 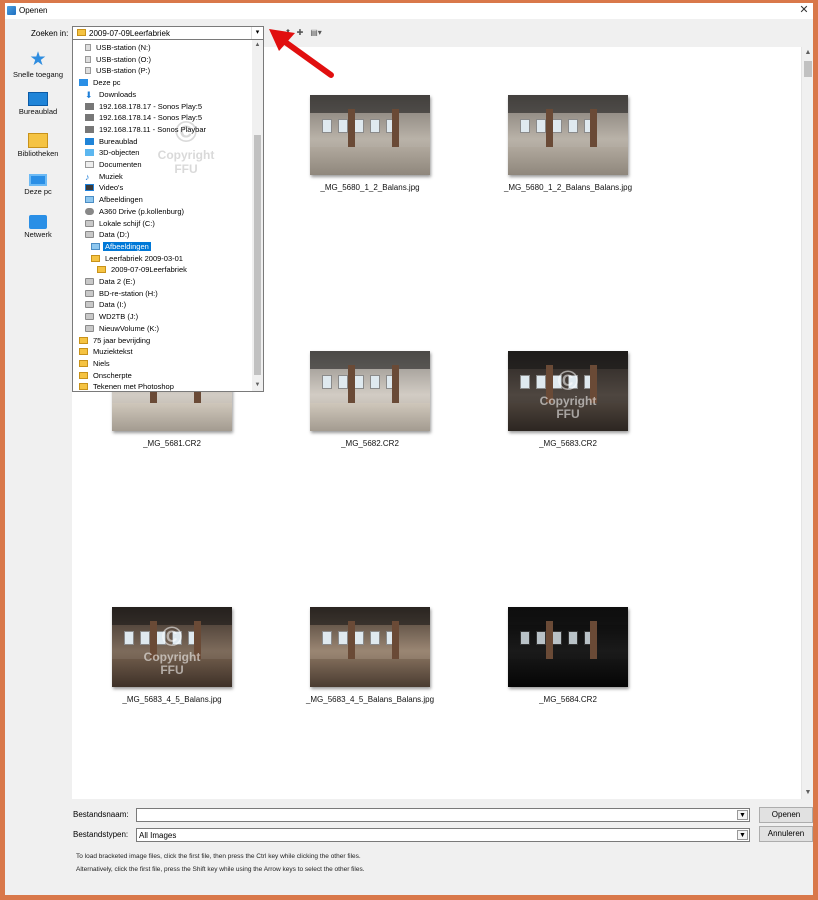 I want to click on file-thumbnail: _MG_5683_4_5_Balans_Balans.jpg, so click(x=370, y=655).